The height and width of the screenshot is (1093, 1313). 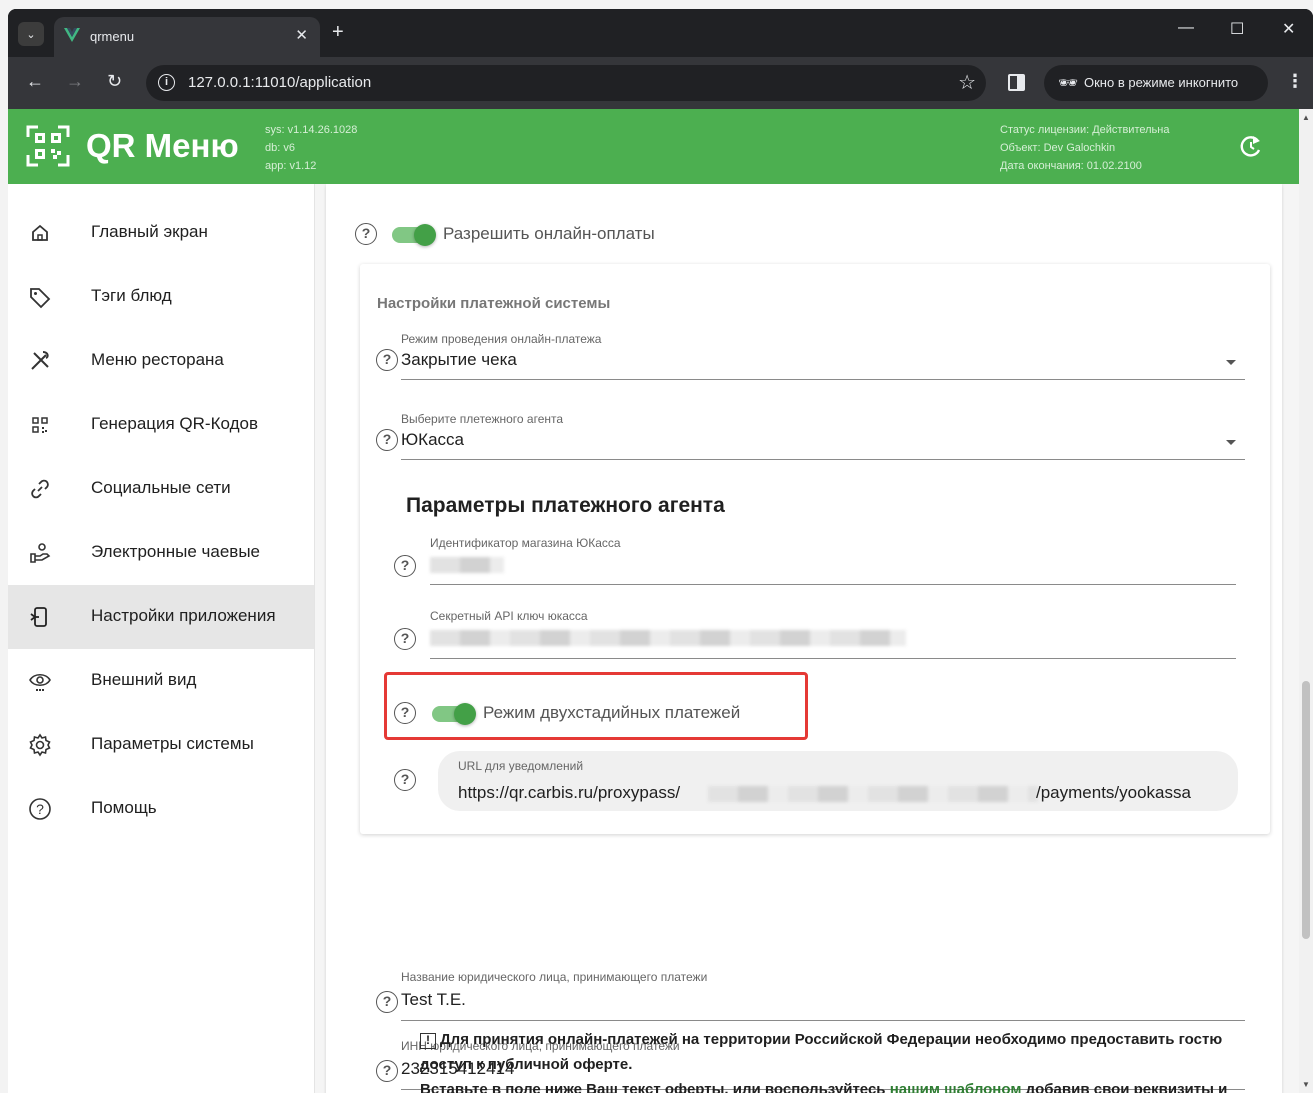 I want to click on gear-icon, so click(x=40, y=745).